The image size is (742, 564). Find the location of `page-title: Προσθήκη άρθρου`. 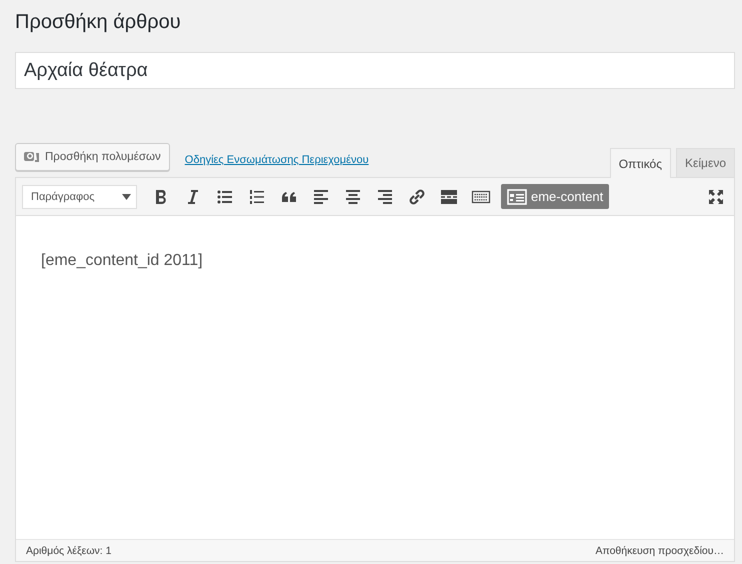

page-title: Προσθήκη άρθρου is located at coordinates (98, 23).